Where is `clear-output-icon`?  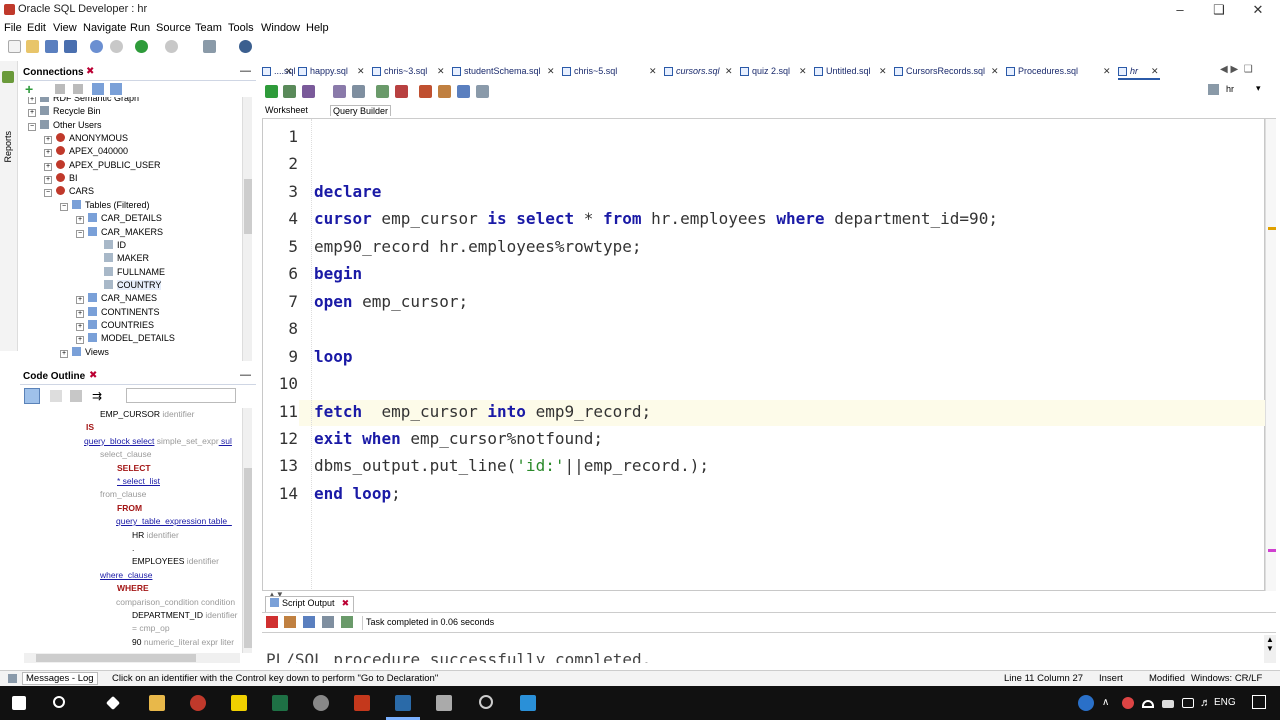
clear-output-icon is located at coordinates (290, 622).